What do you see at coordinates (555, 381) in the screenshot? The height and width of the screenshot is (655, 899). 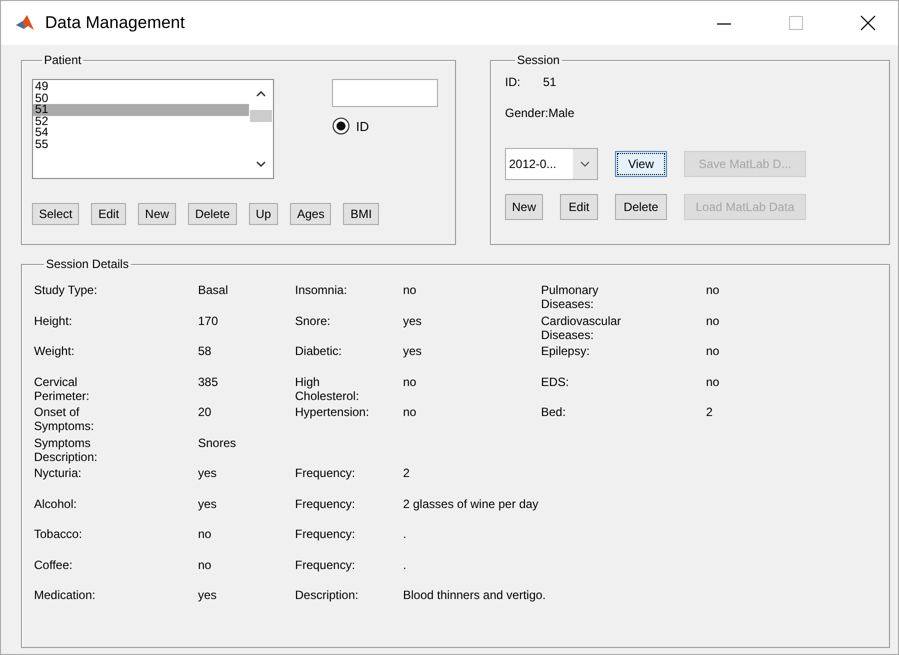 I see `field-label: EDS:` at bounding box center [555, 381].